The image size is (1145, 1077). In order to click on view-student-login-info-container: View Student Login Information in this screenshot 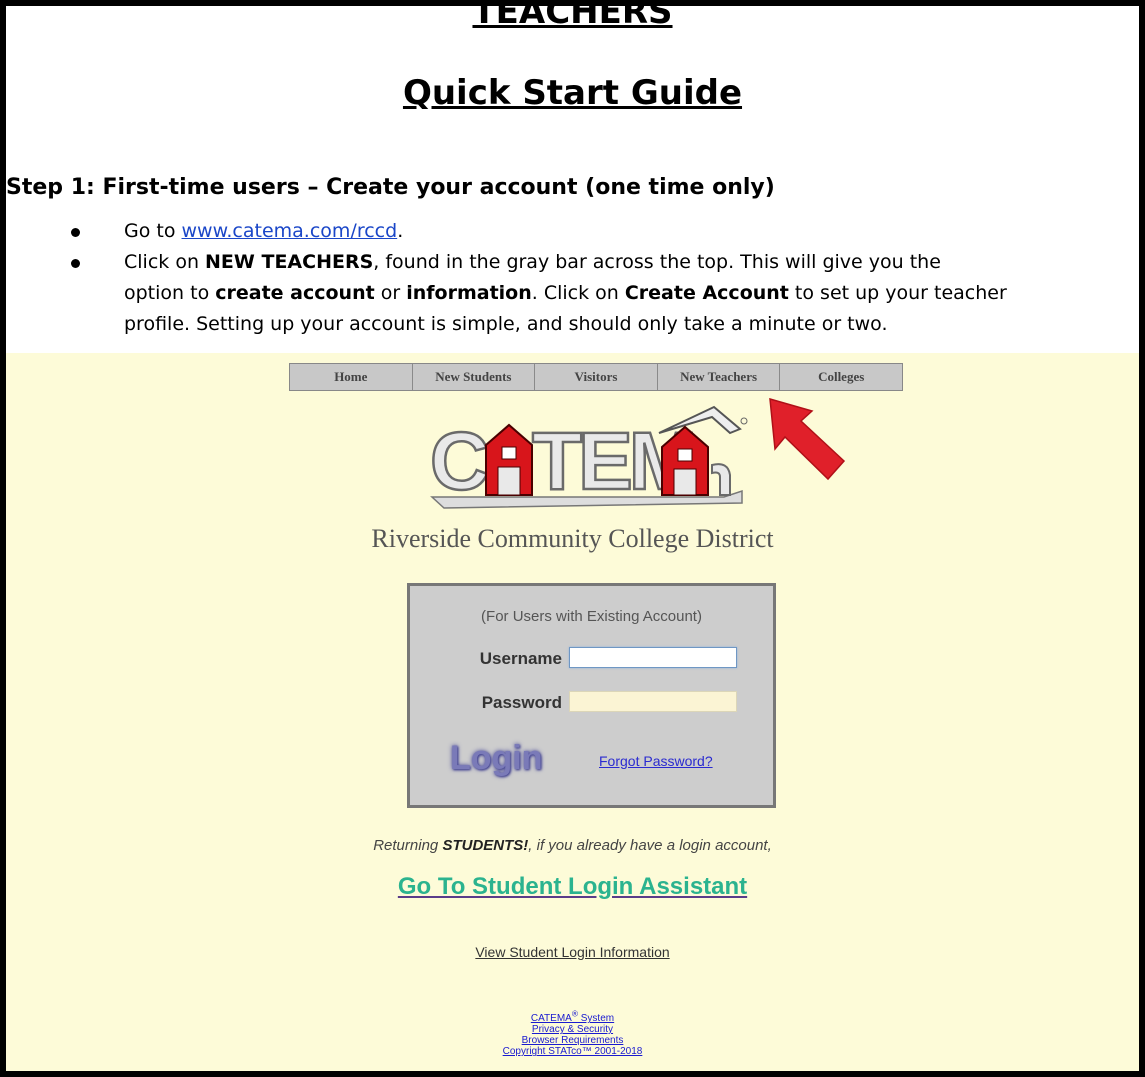, I will do `click(572, 952)`.